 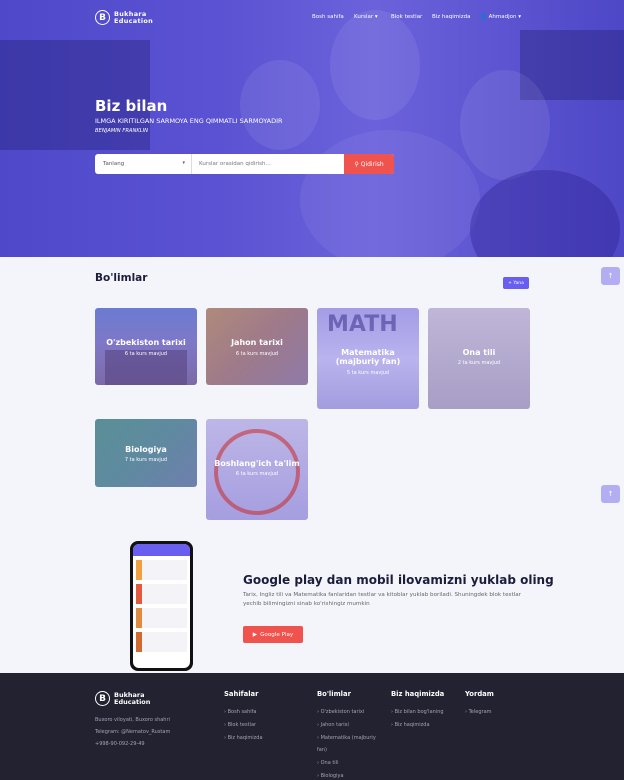 I want to click on footer-phone: +998-90-092-29-49, so click(x=120, y=744).